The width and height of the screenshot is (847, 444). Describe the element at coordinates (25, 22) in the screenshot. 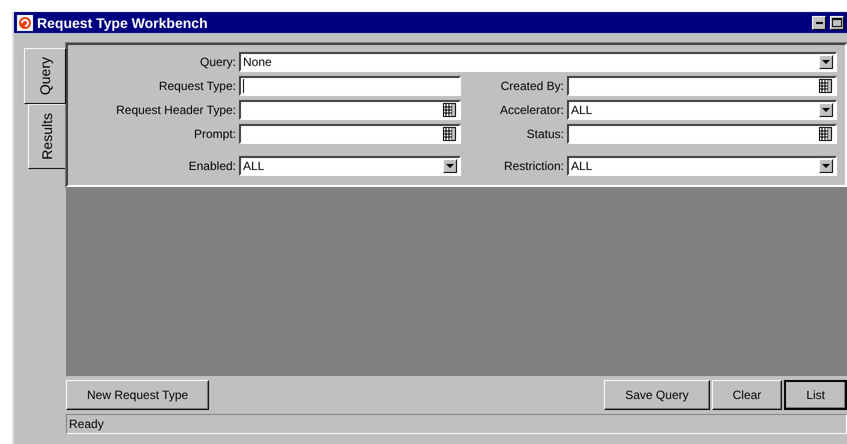

I see `app-logo-icon` at that location.